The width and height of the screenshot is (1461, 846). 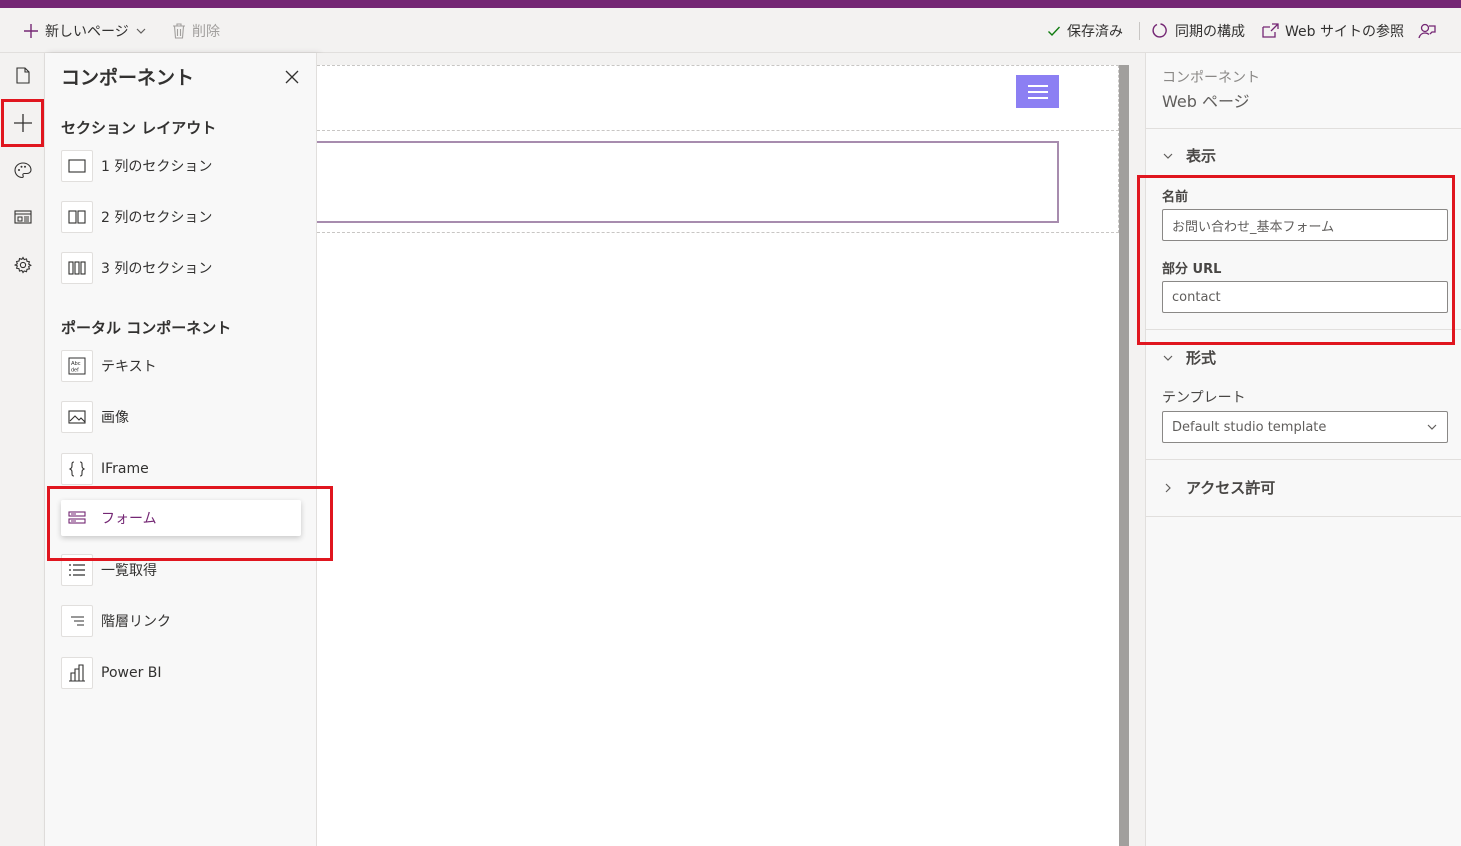 I want to click on format-section-toggle: 形式, so click(x=1189, y=357).